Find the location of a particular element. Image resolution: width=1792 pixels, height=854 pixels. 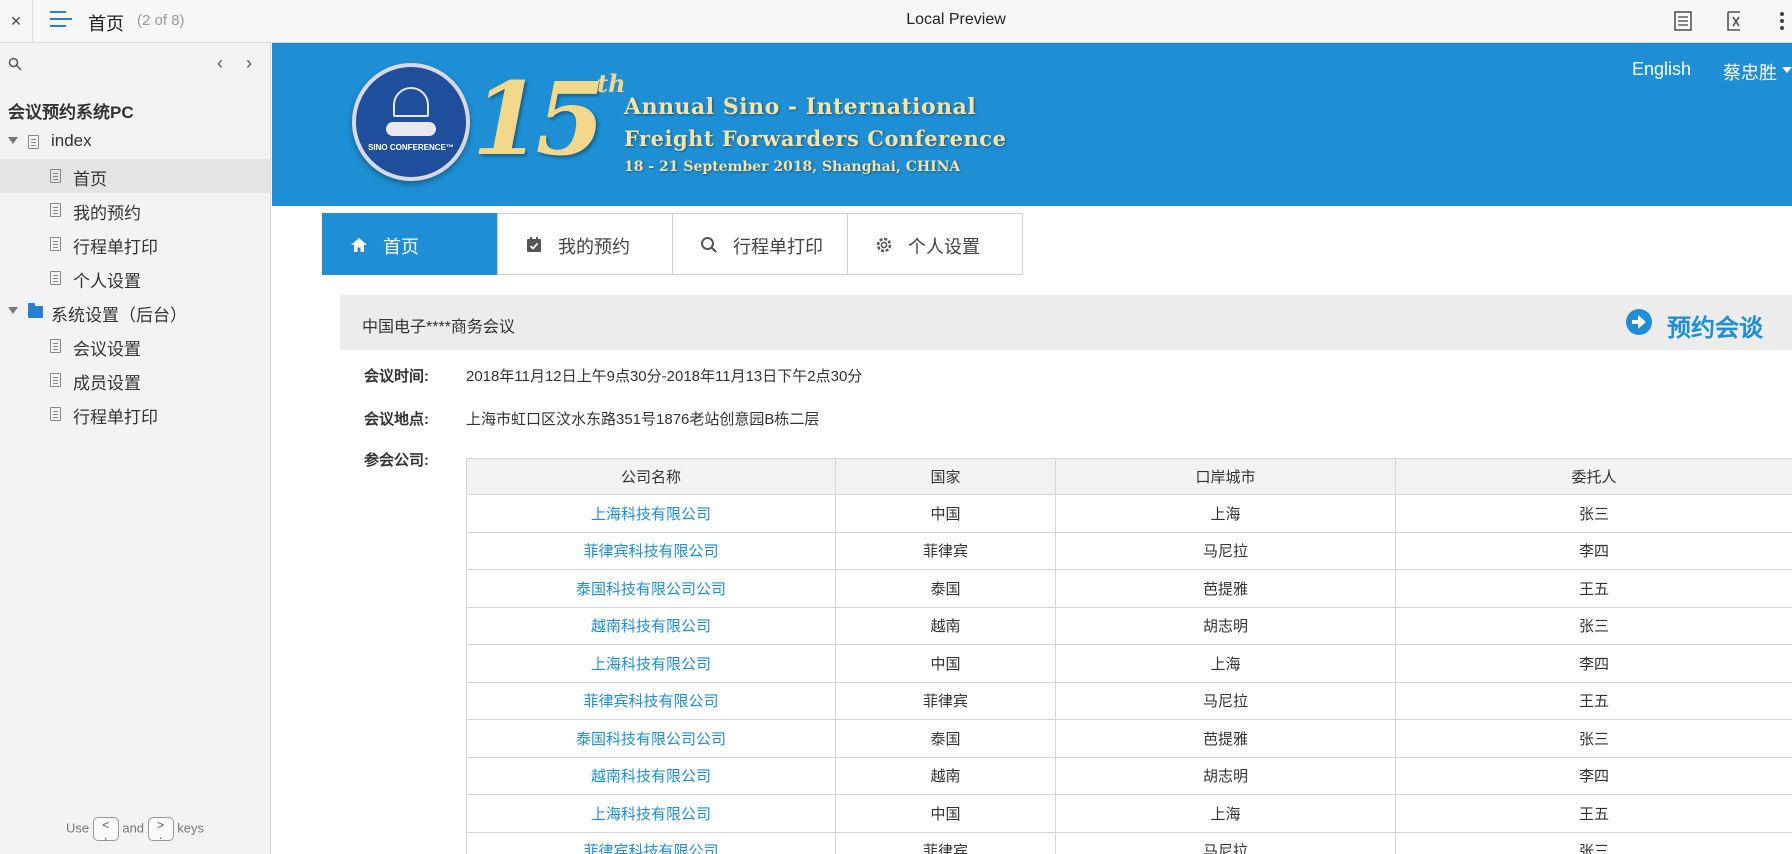

sino-conference-logo: SINO CONFERENCE™ is located at coordinates (411, 122).